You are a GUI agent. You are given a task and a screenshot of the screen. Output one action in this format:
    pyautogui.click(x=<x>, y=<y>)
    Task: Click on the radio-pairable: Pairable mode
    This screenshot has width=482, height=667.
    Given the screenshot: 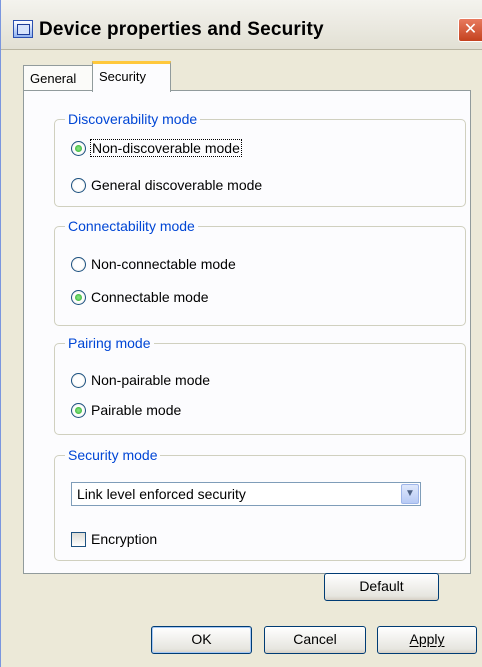 What is the action you would take?
    pyautogui.click(x=126, y=410)
    